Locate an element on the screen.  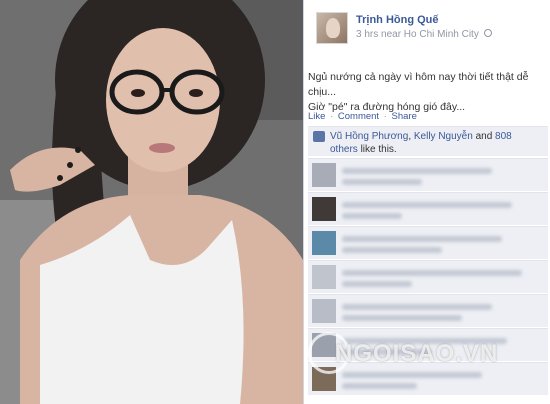
comment-link: Comment is located at coordinates (358, 116).